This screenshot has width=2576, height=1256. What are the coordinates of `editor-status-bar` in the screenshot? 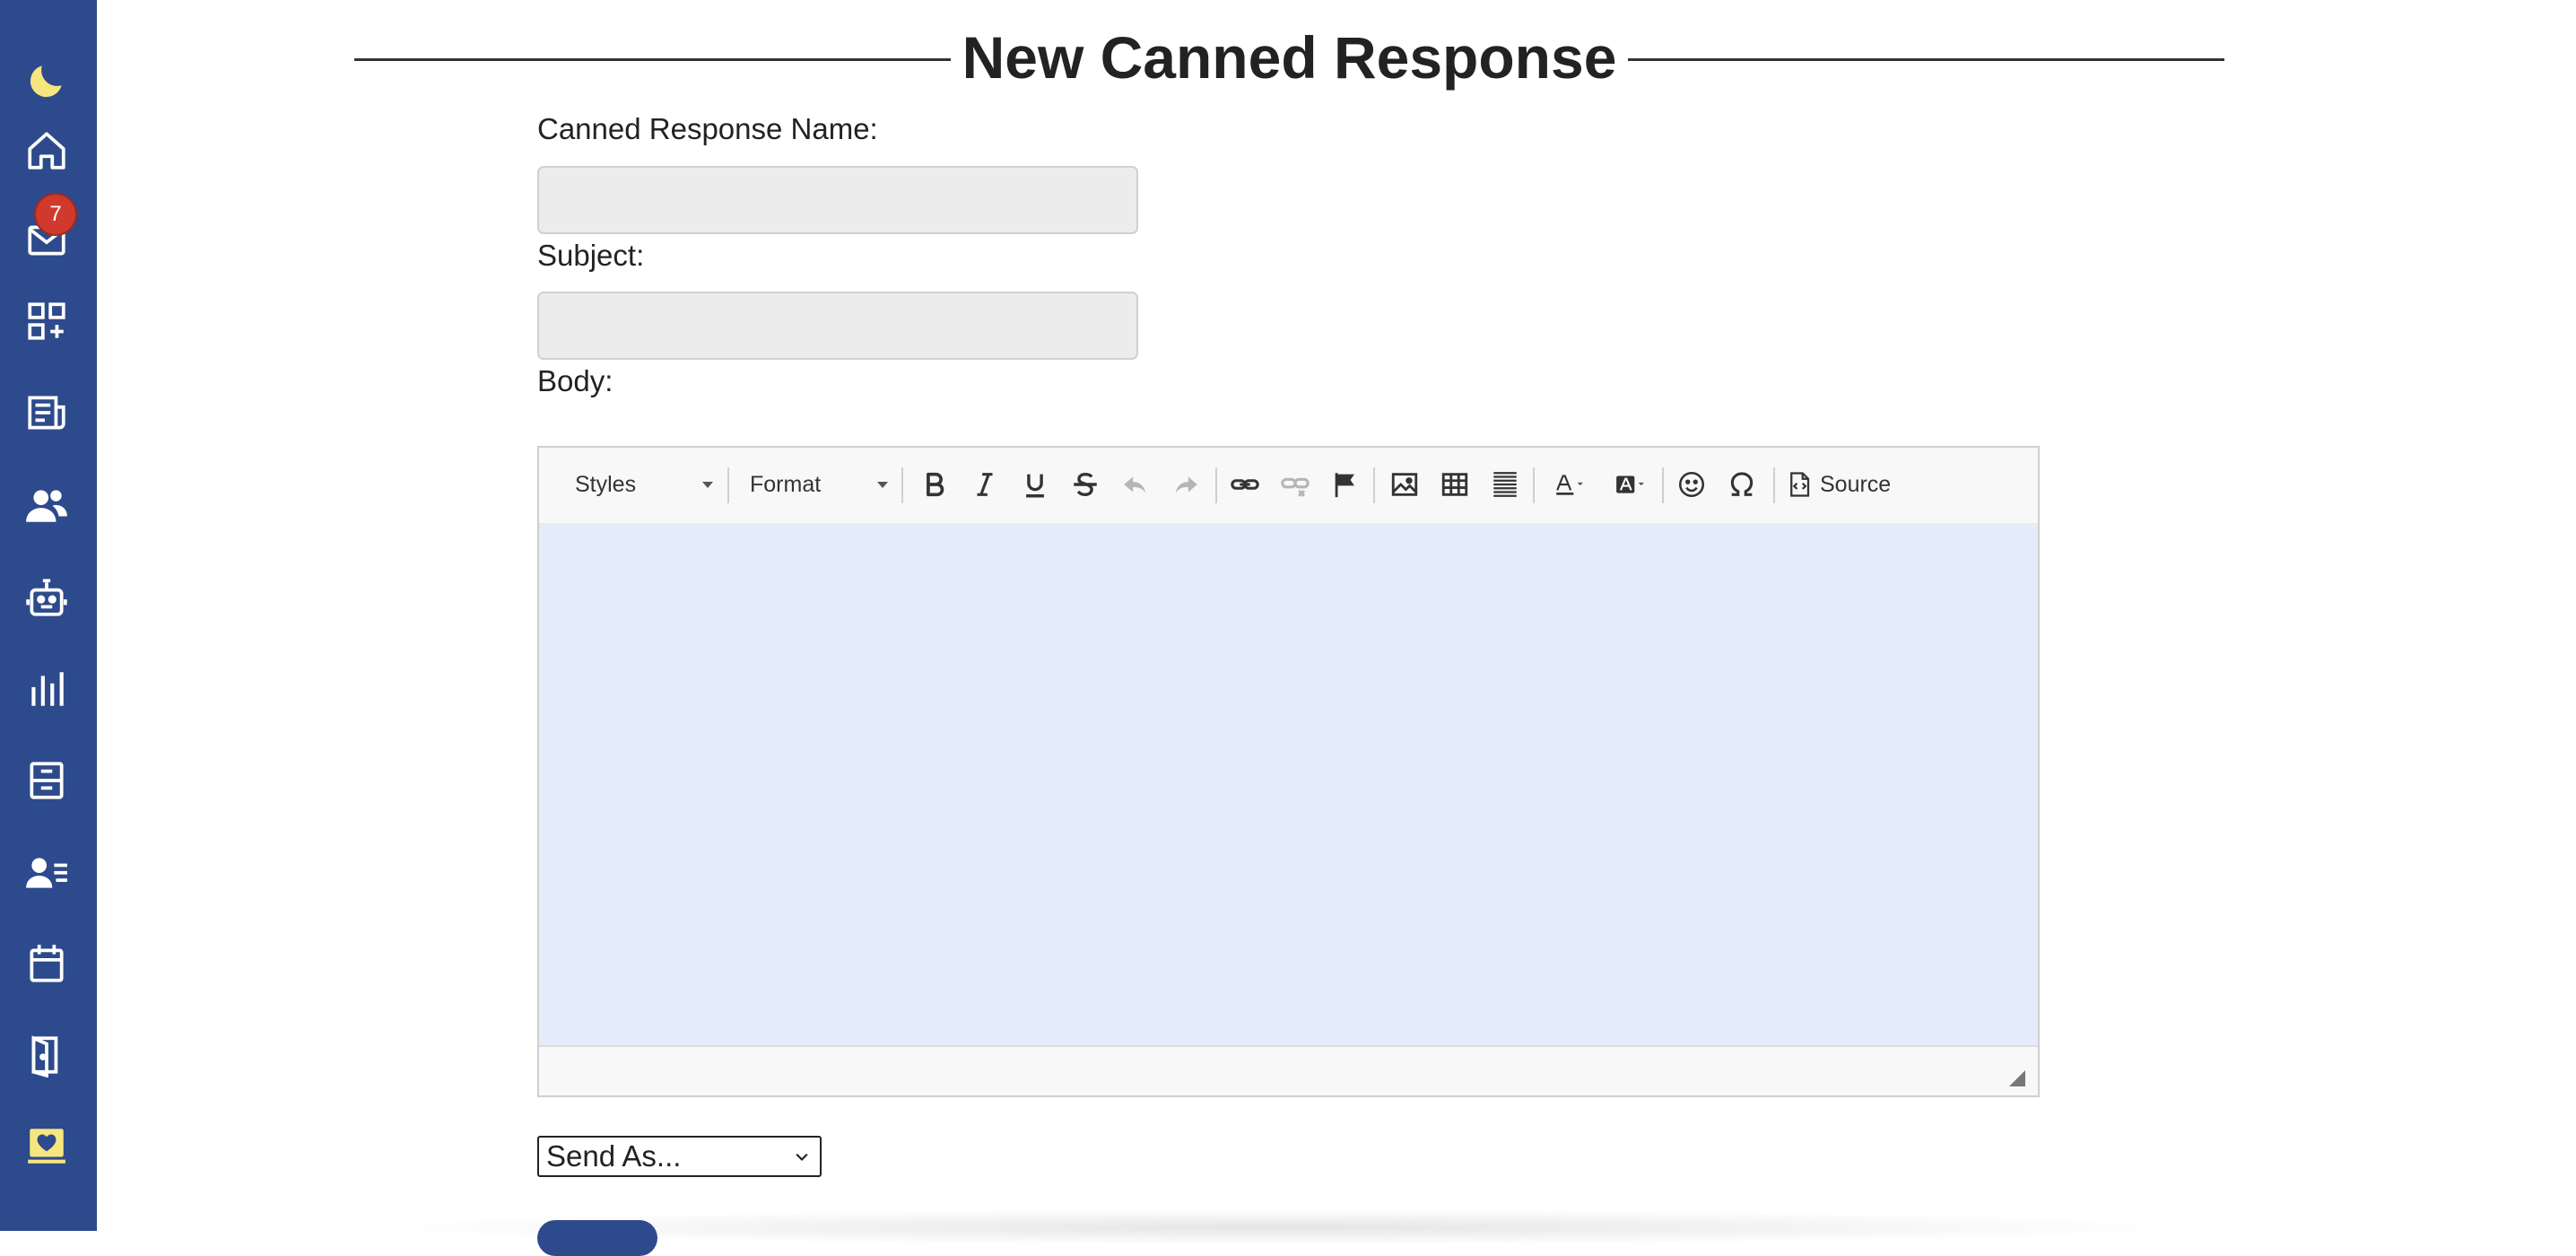 It's located at (1288, 1070).